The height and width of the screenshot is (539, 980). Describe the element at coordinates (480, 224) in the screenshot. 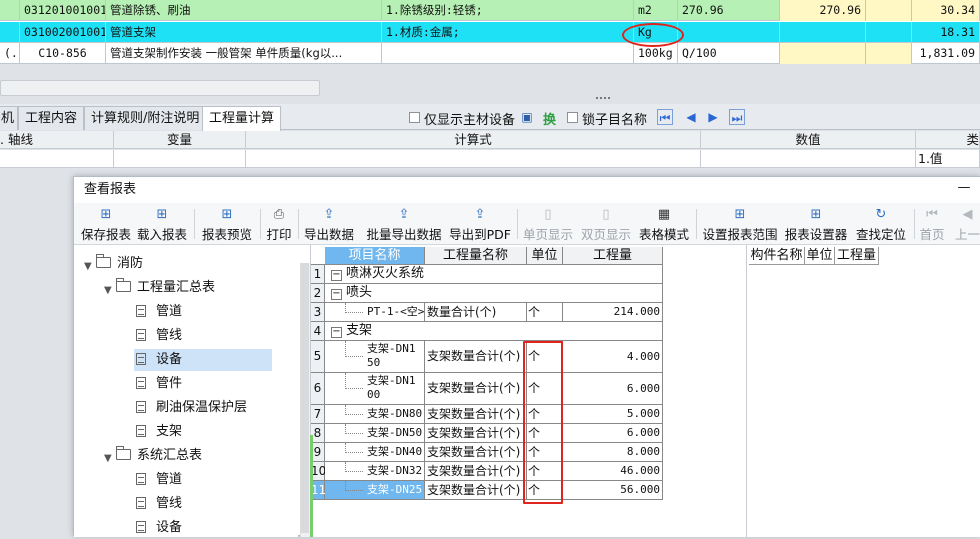

I see `export-pdf-button: ⇪ 导出到PDF` at that location.